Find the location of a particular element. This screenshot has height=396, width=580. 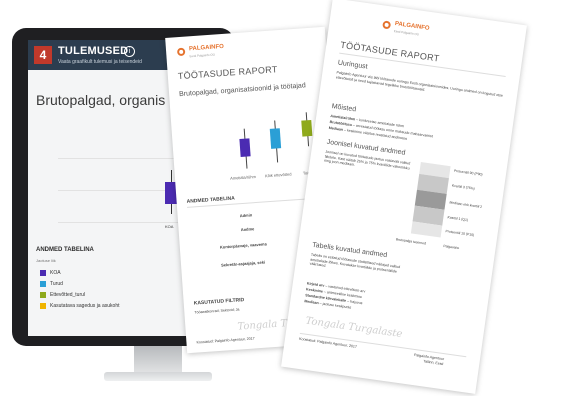

footer: Koostatud: Palgainfo Agentuur, 2017 is located at coordinates (225, 340).